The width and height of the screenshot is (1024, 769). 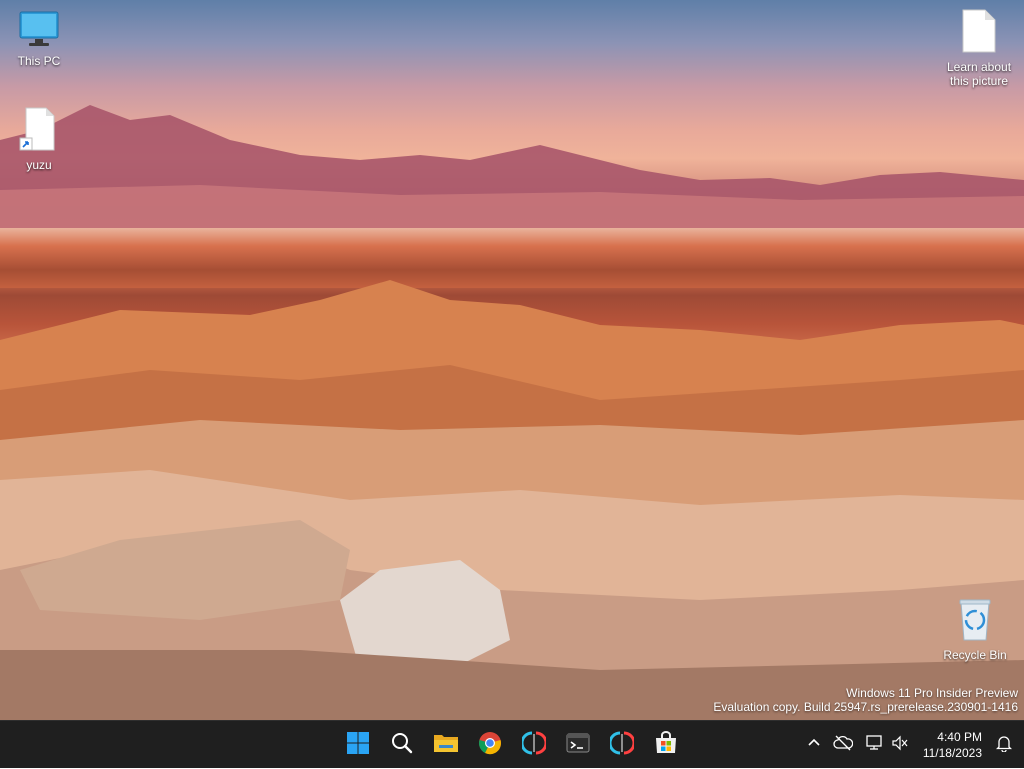 What do you see at coordinates (979, 32) in the screenshot?
I see `file-icon` at bounding box center [979, 32].